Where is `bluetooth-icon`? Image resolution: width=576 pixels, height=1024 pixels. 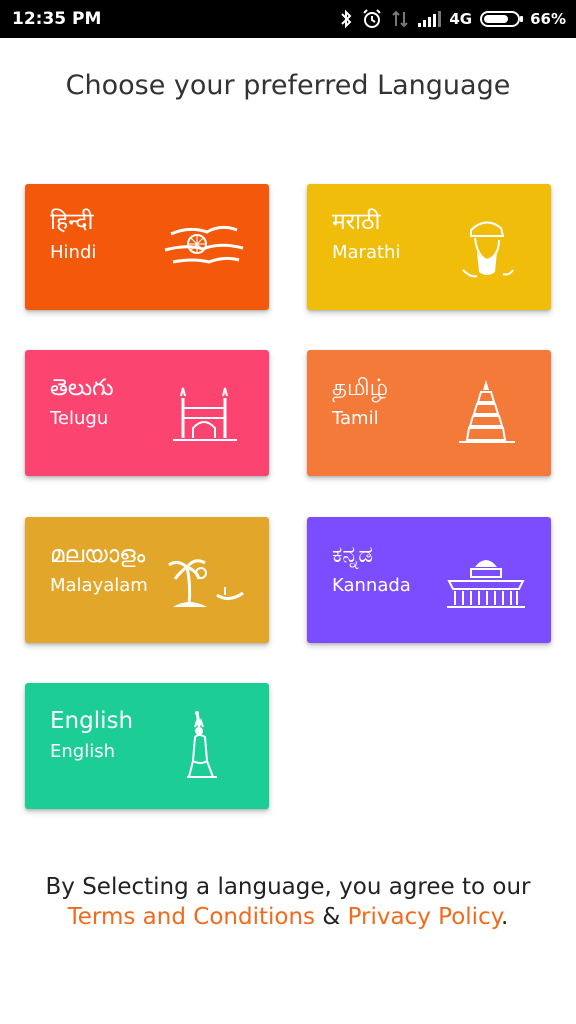
bluetooth-icon is located at coordinates (346, 19).